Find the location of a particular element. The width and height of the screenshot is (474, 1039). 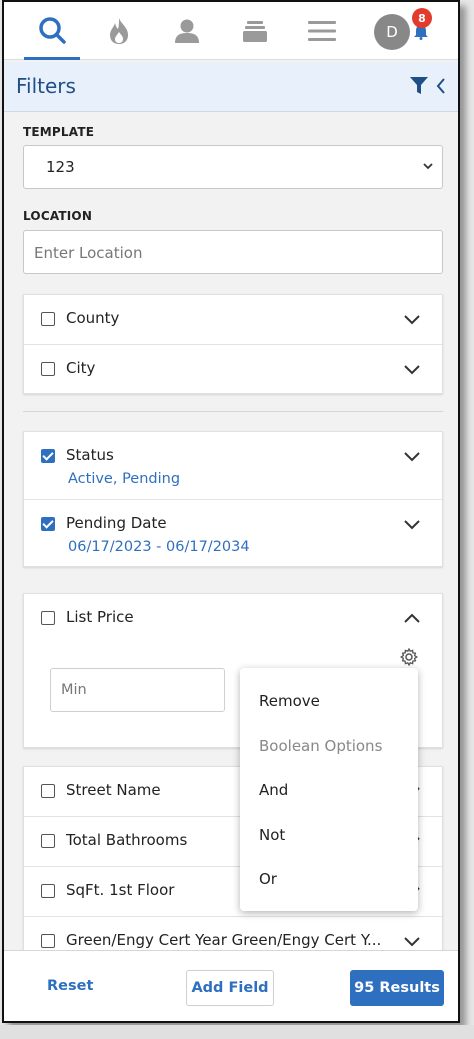

county-label: County is located at coordinates (93, 318).